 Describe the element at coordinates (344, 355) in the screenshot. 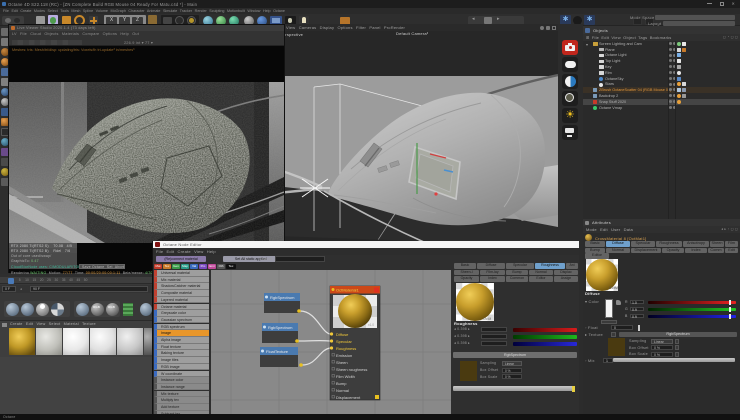

I see `svg-text: Emission` at that location.